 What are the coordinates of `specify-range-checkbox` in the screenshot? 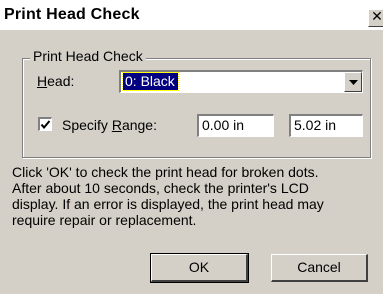 It's located at (45, 124).